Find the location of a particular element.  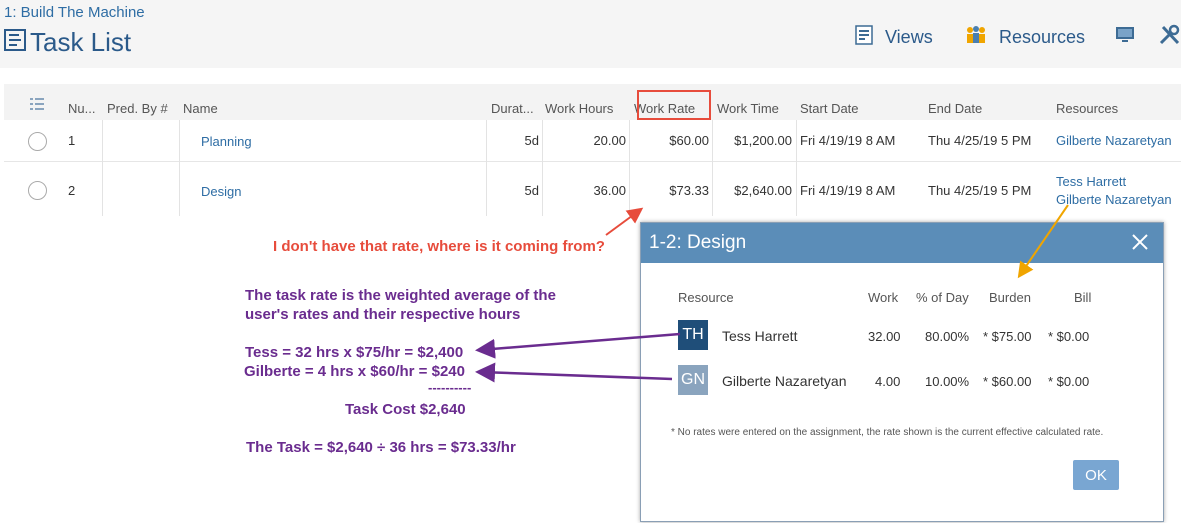

wrench-icon is located at coordinates (1169, 37).